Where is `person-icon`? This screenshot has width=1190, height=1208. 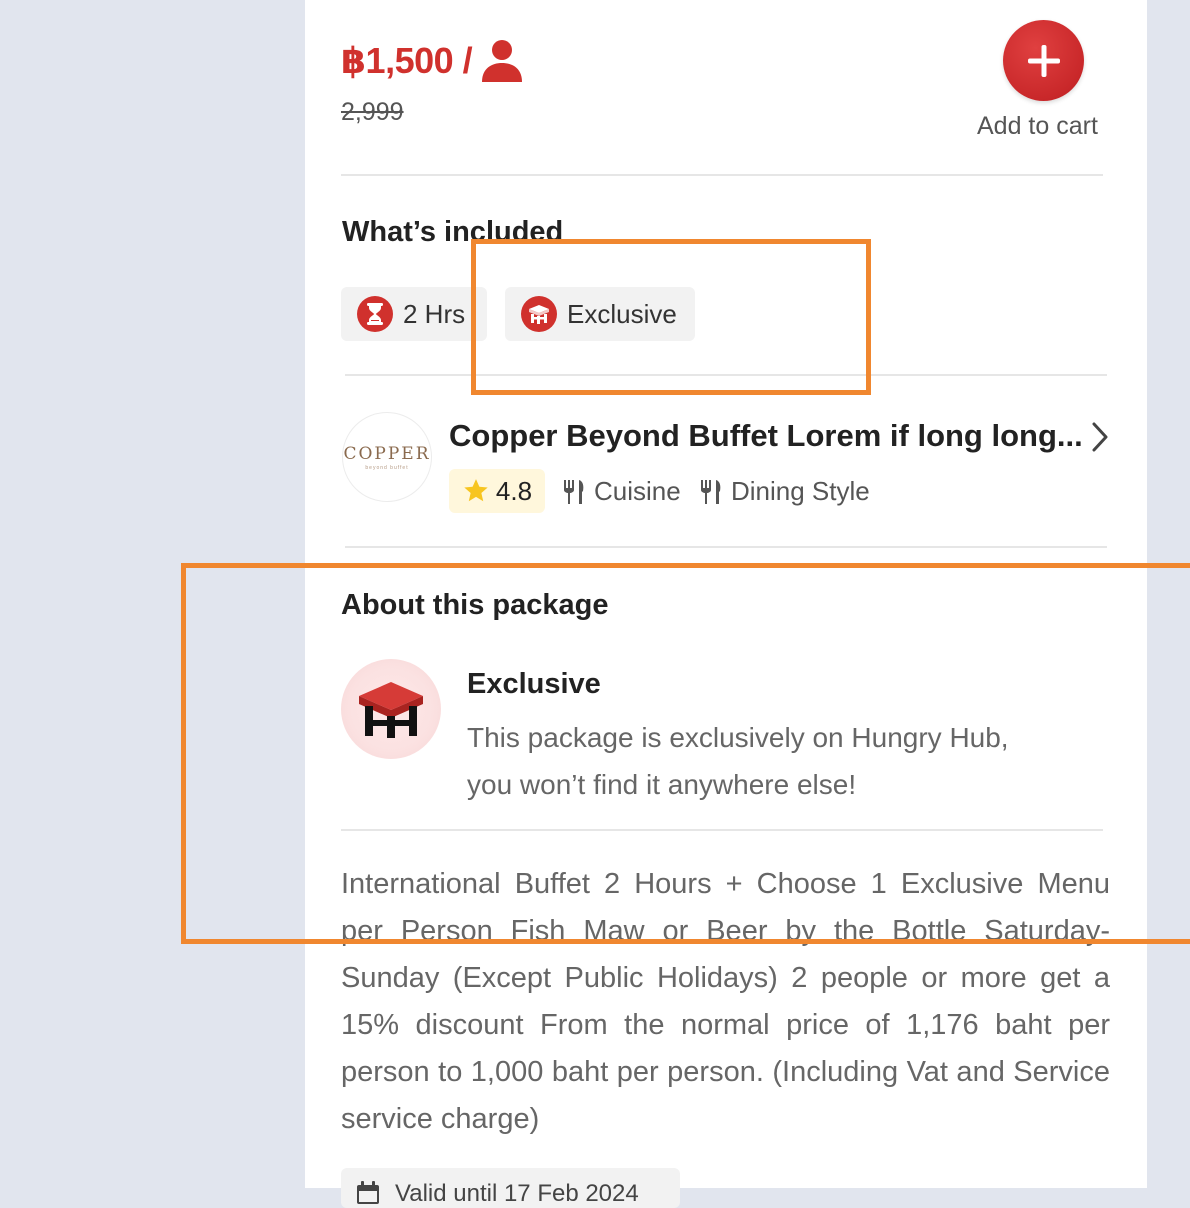
person-icon is located at coordinates (502, 61).